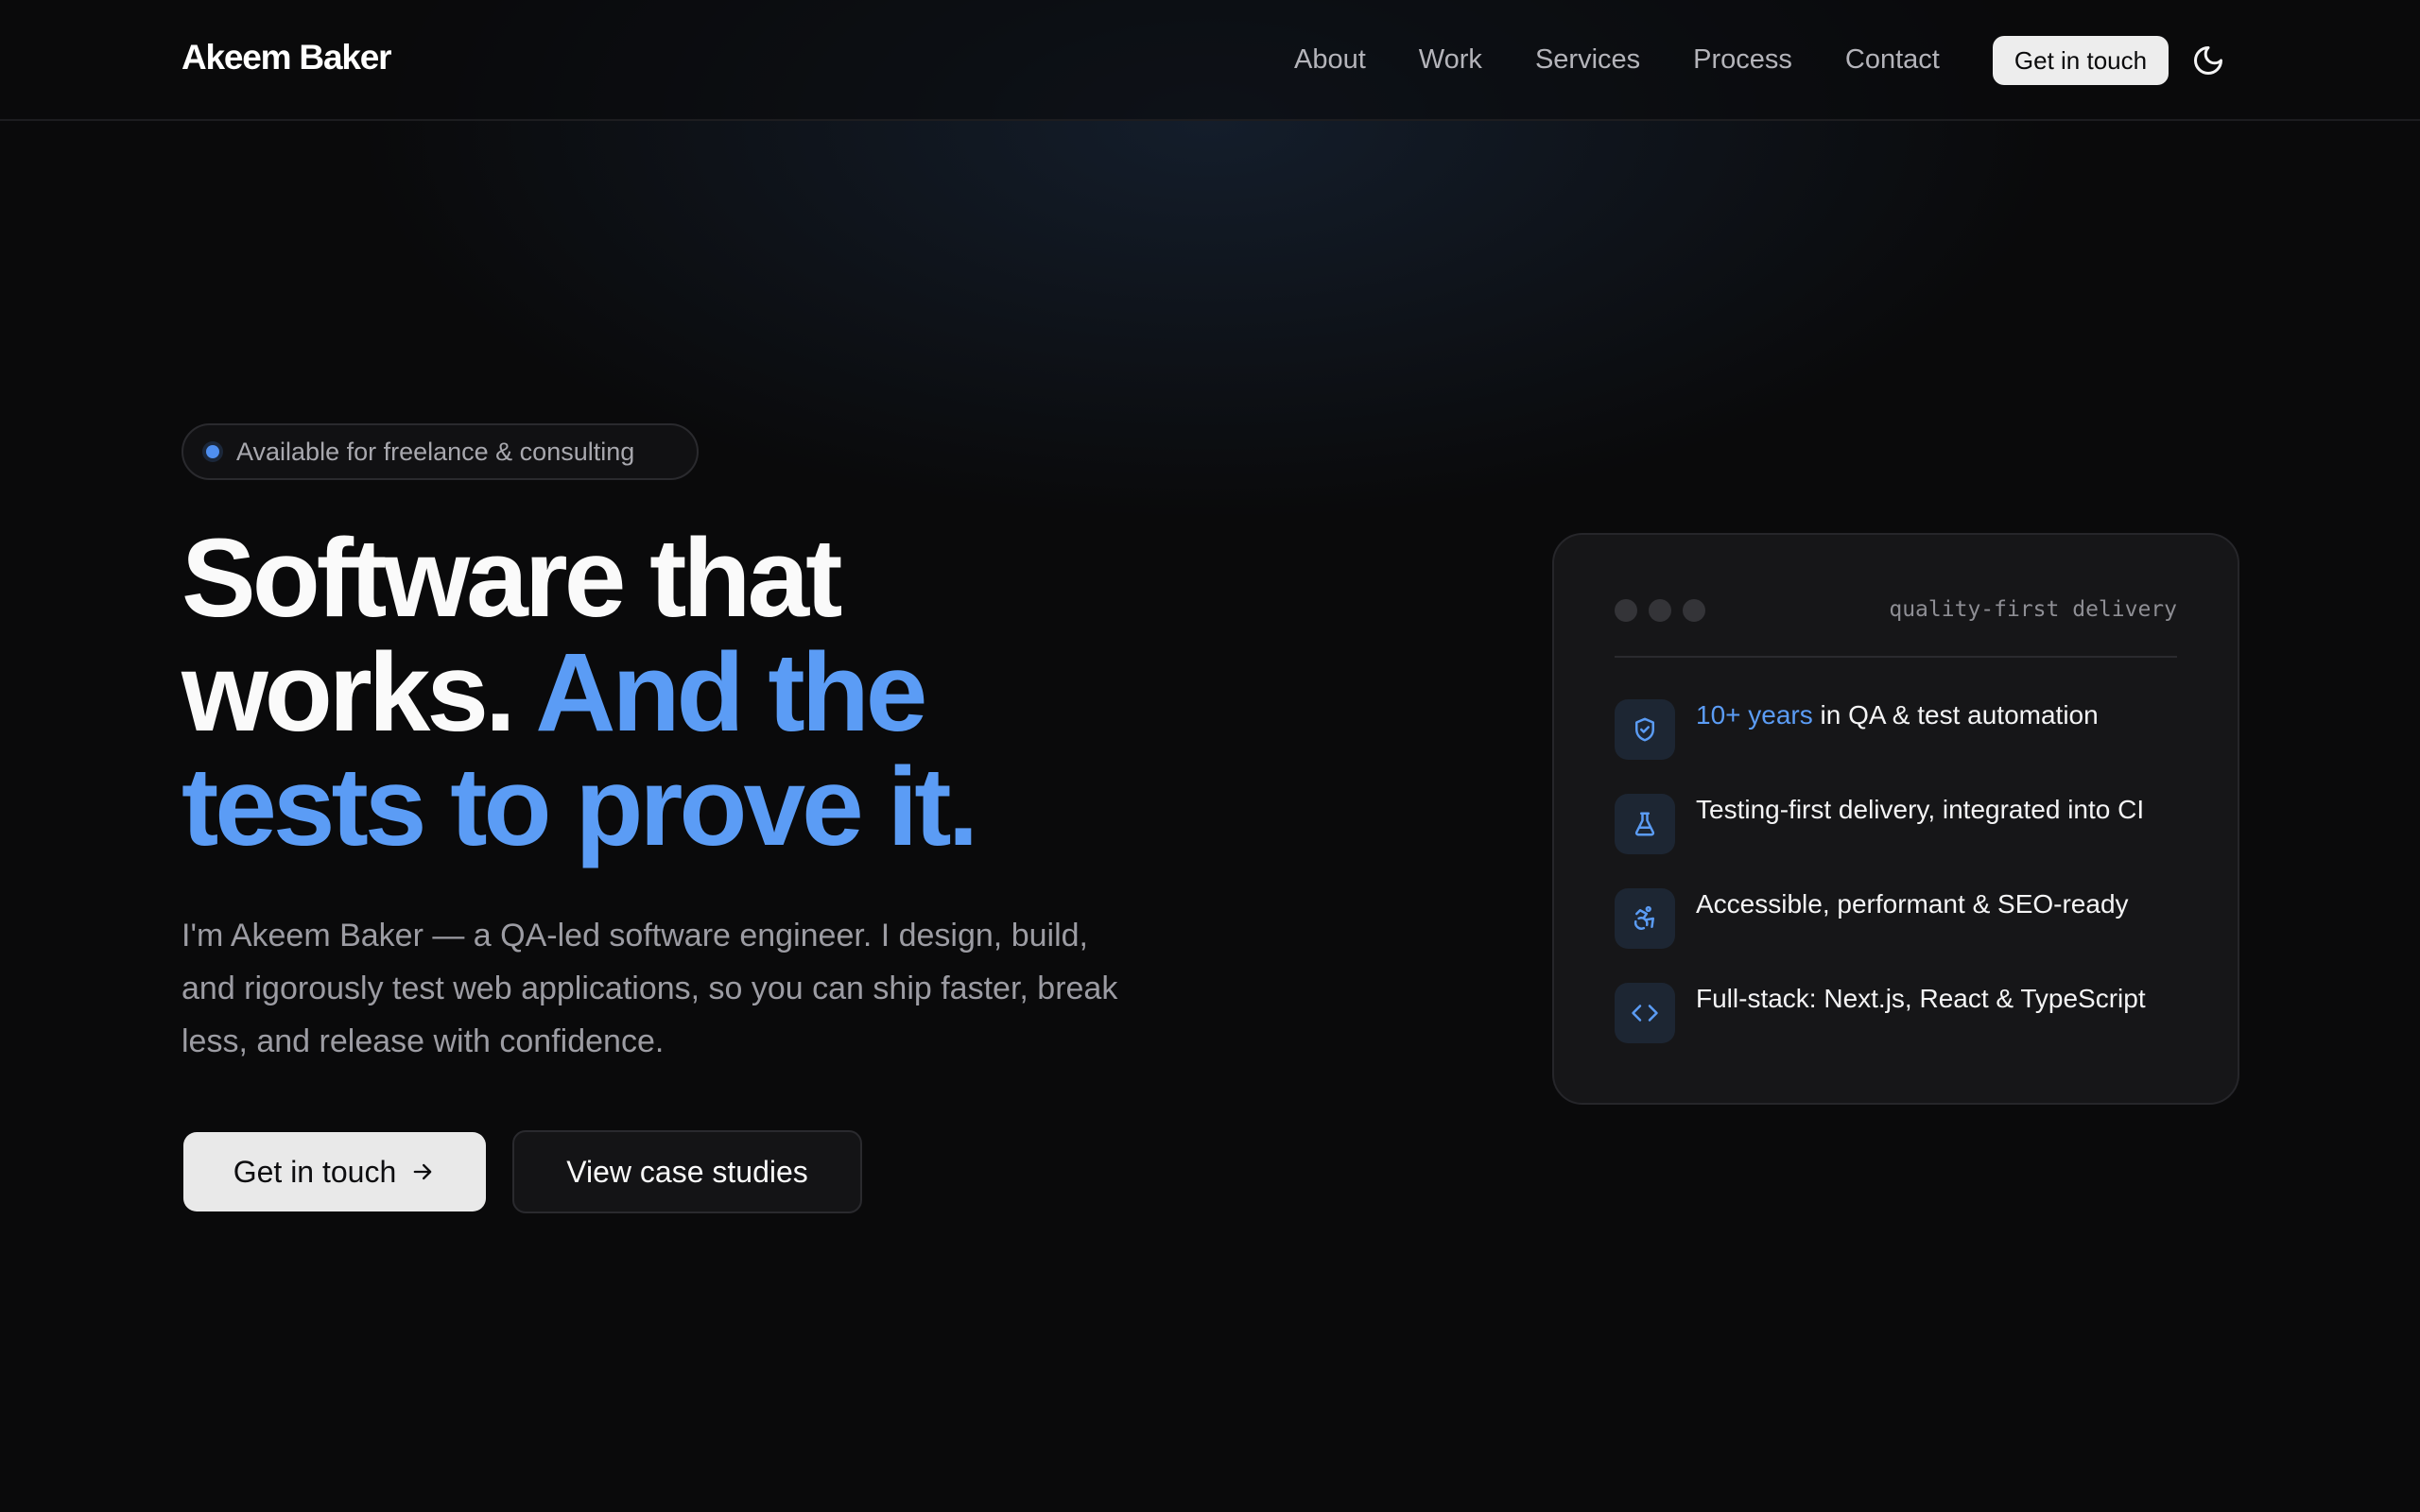 This screenshot has width=2420, height=1512. I want to click on feature-label: Full-stack: Next.js, React & TypeScript, so click(1921, 998).